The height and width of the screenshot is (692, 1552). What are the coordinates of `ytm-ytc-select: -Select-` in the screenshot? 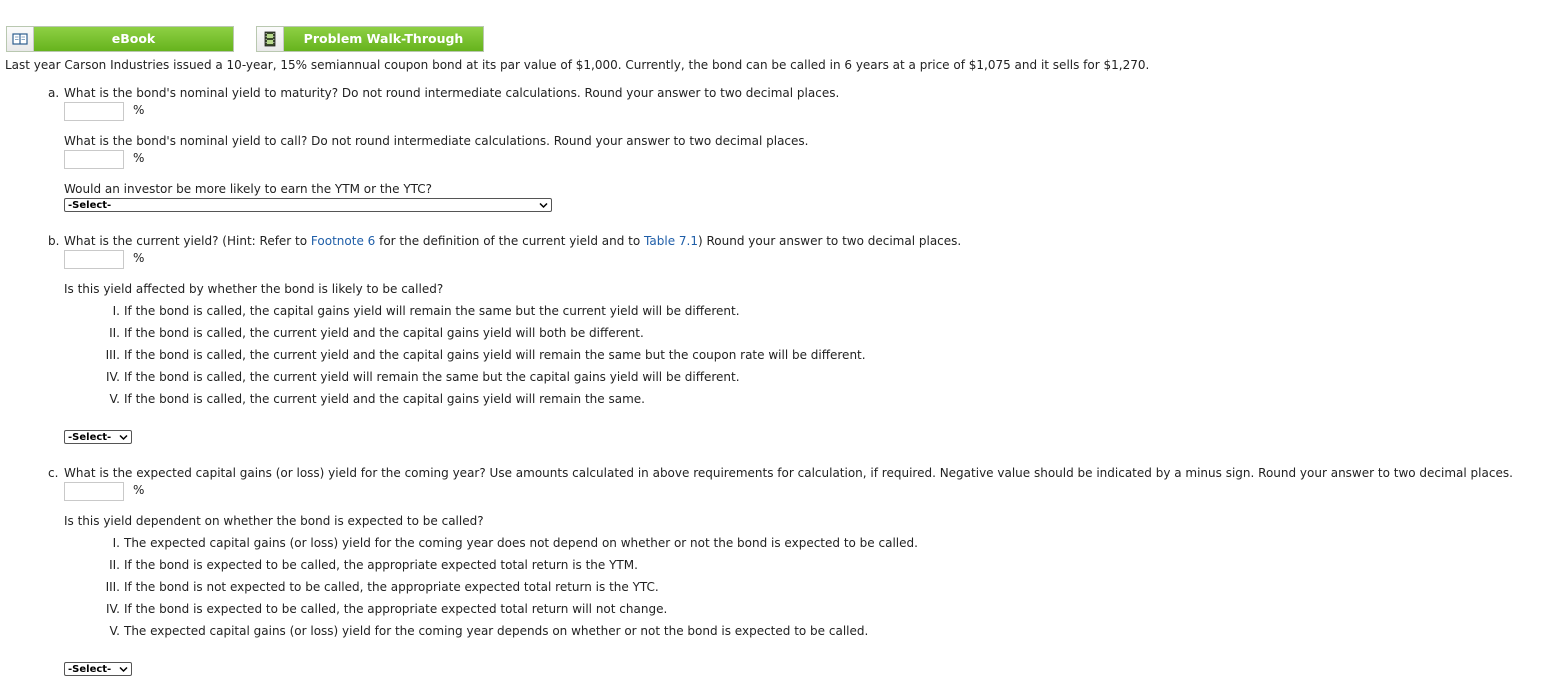 It's located at (308, 205).